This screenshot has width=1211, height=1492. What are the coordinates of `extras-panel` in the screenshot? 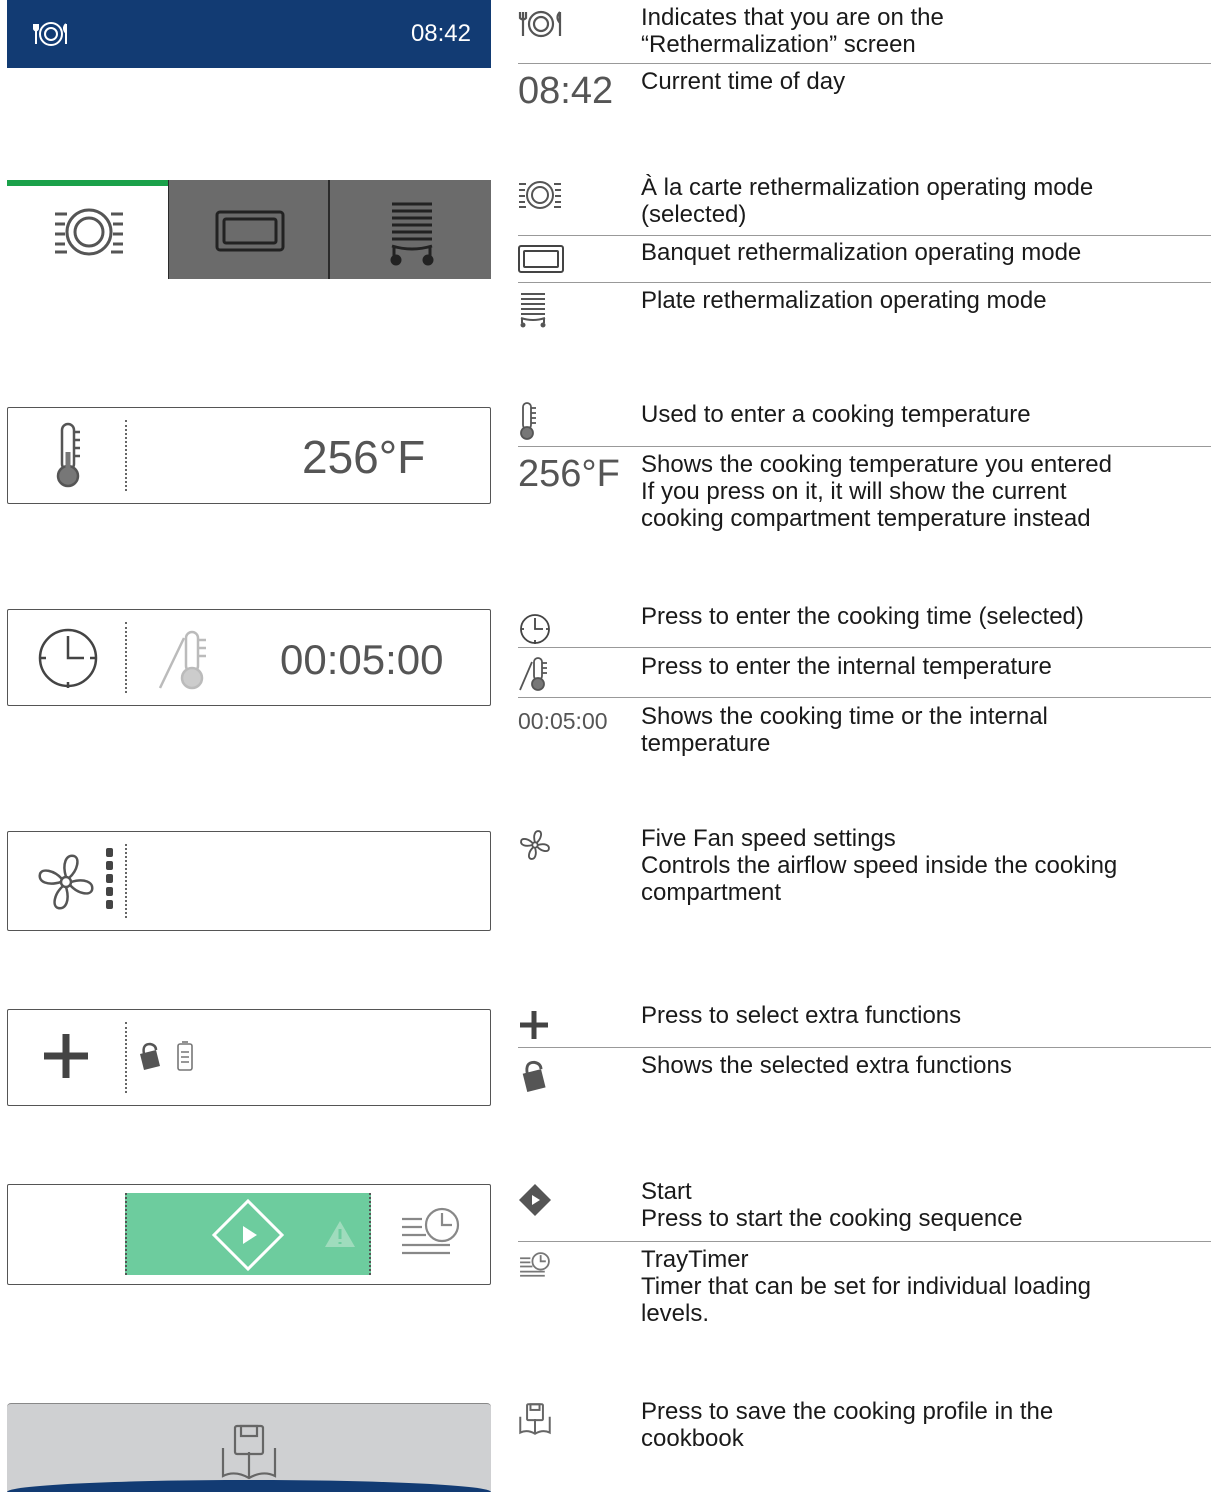 It's located at (249, 1057).